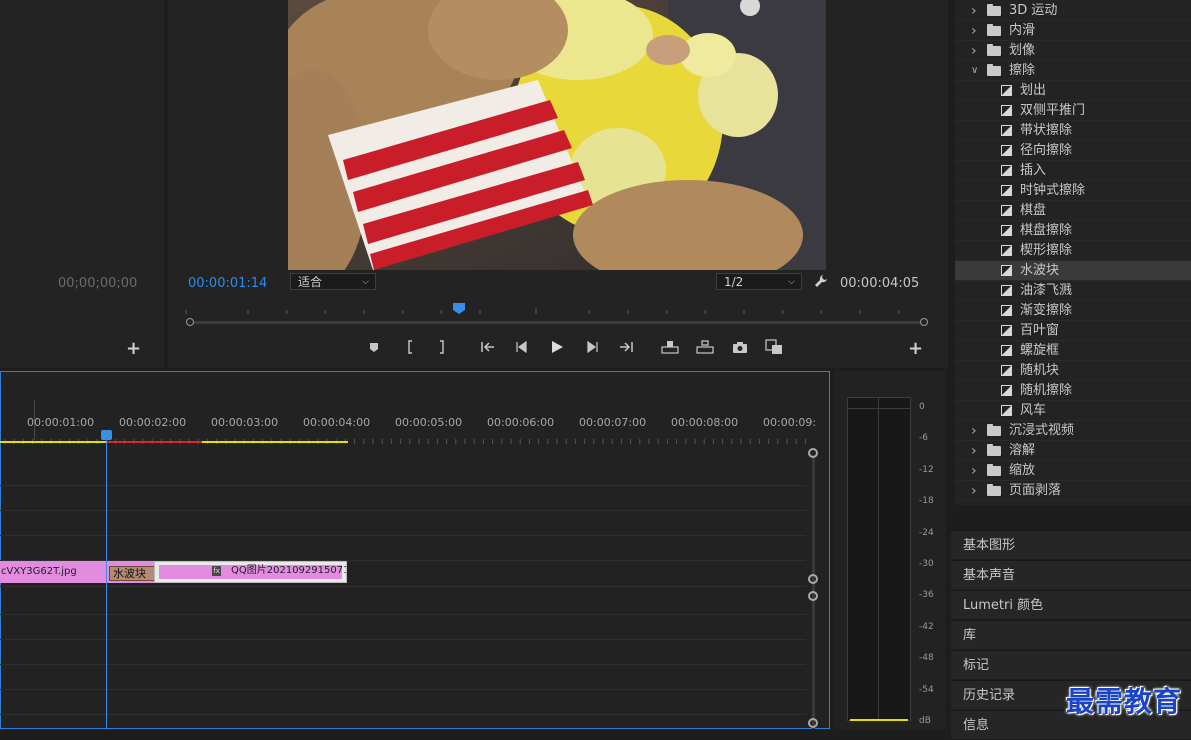 Image resolution: width=1191 pixels, height=740 pixels. I want to click on effects-item: 时钟式擦除, so click(1073, 191).